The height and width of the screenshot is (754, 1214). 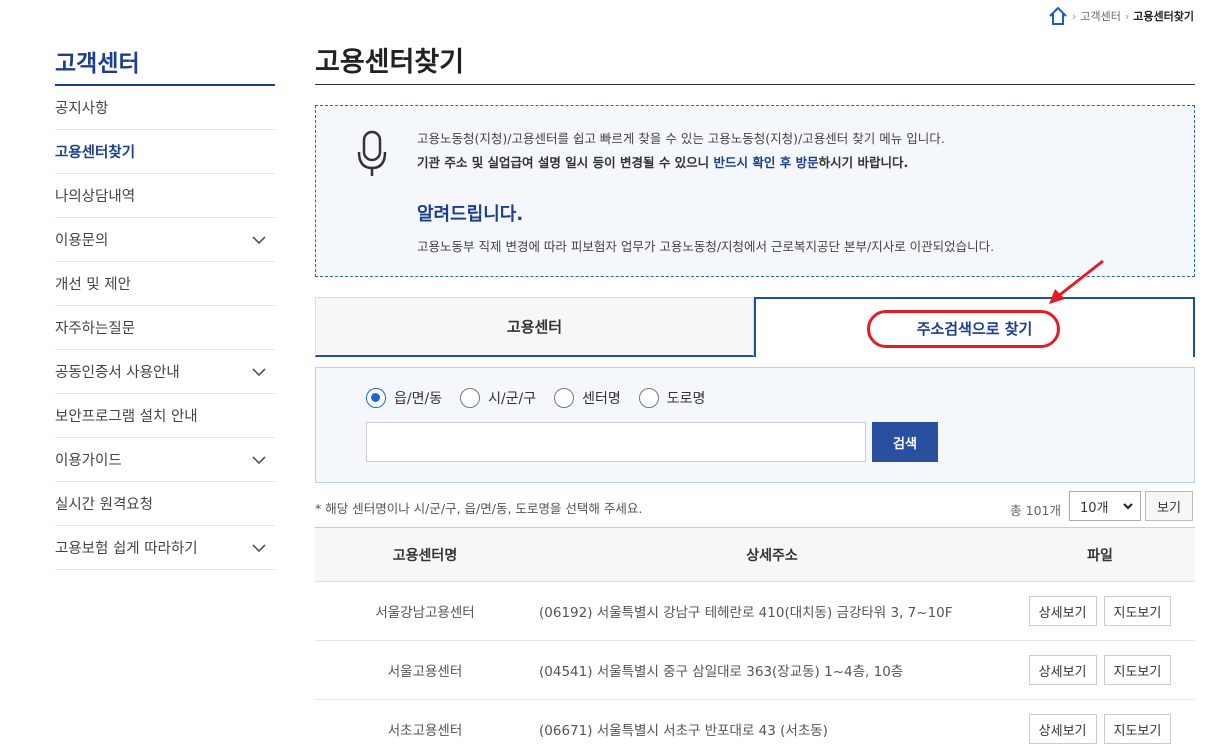 I want to click on sidebar-item-label: 보안프로그램 설치 안내, so click(x=126, y=417).